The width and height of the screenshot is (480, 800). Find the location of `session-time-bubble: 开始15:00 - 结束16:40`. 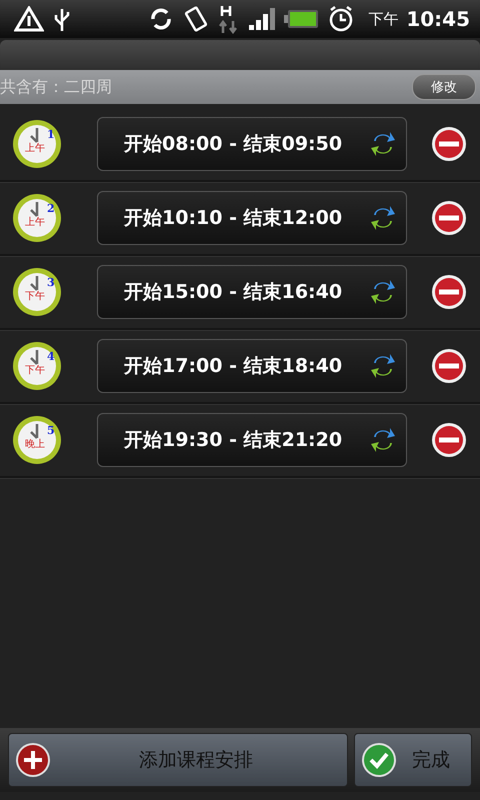

session-time-bubble: 开始15:00 - 结束16:40 is located at coordinates (252, 292).